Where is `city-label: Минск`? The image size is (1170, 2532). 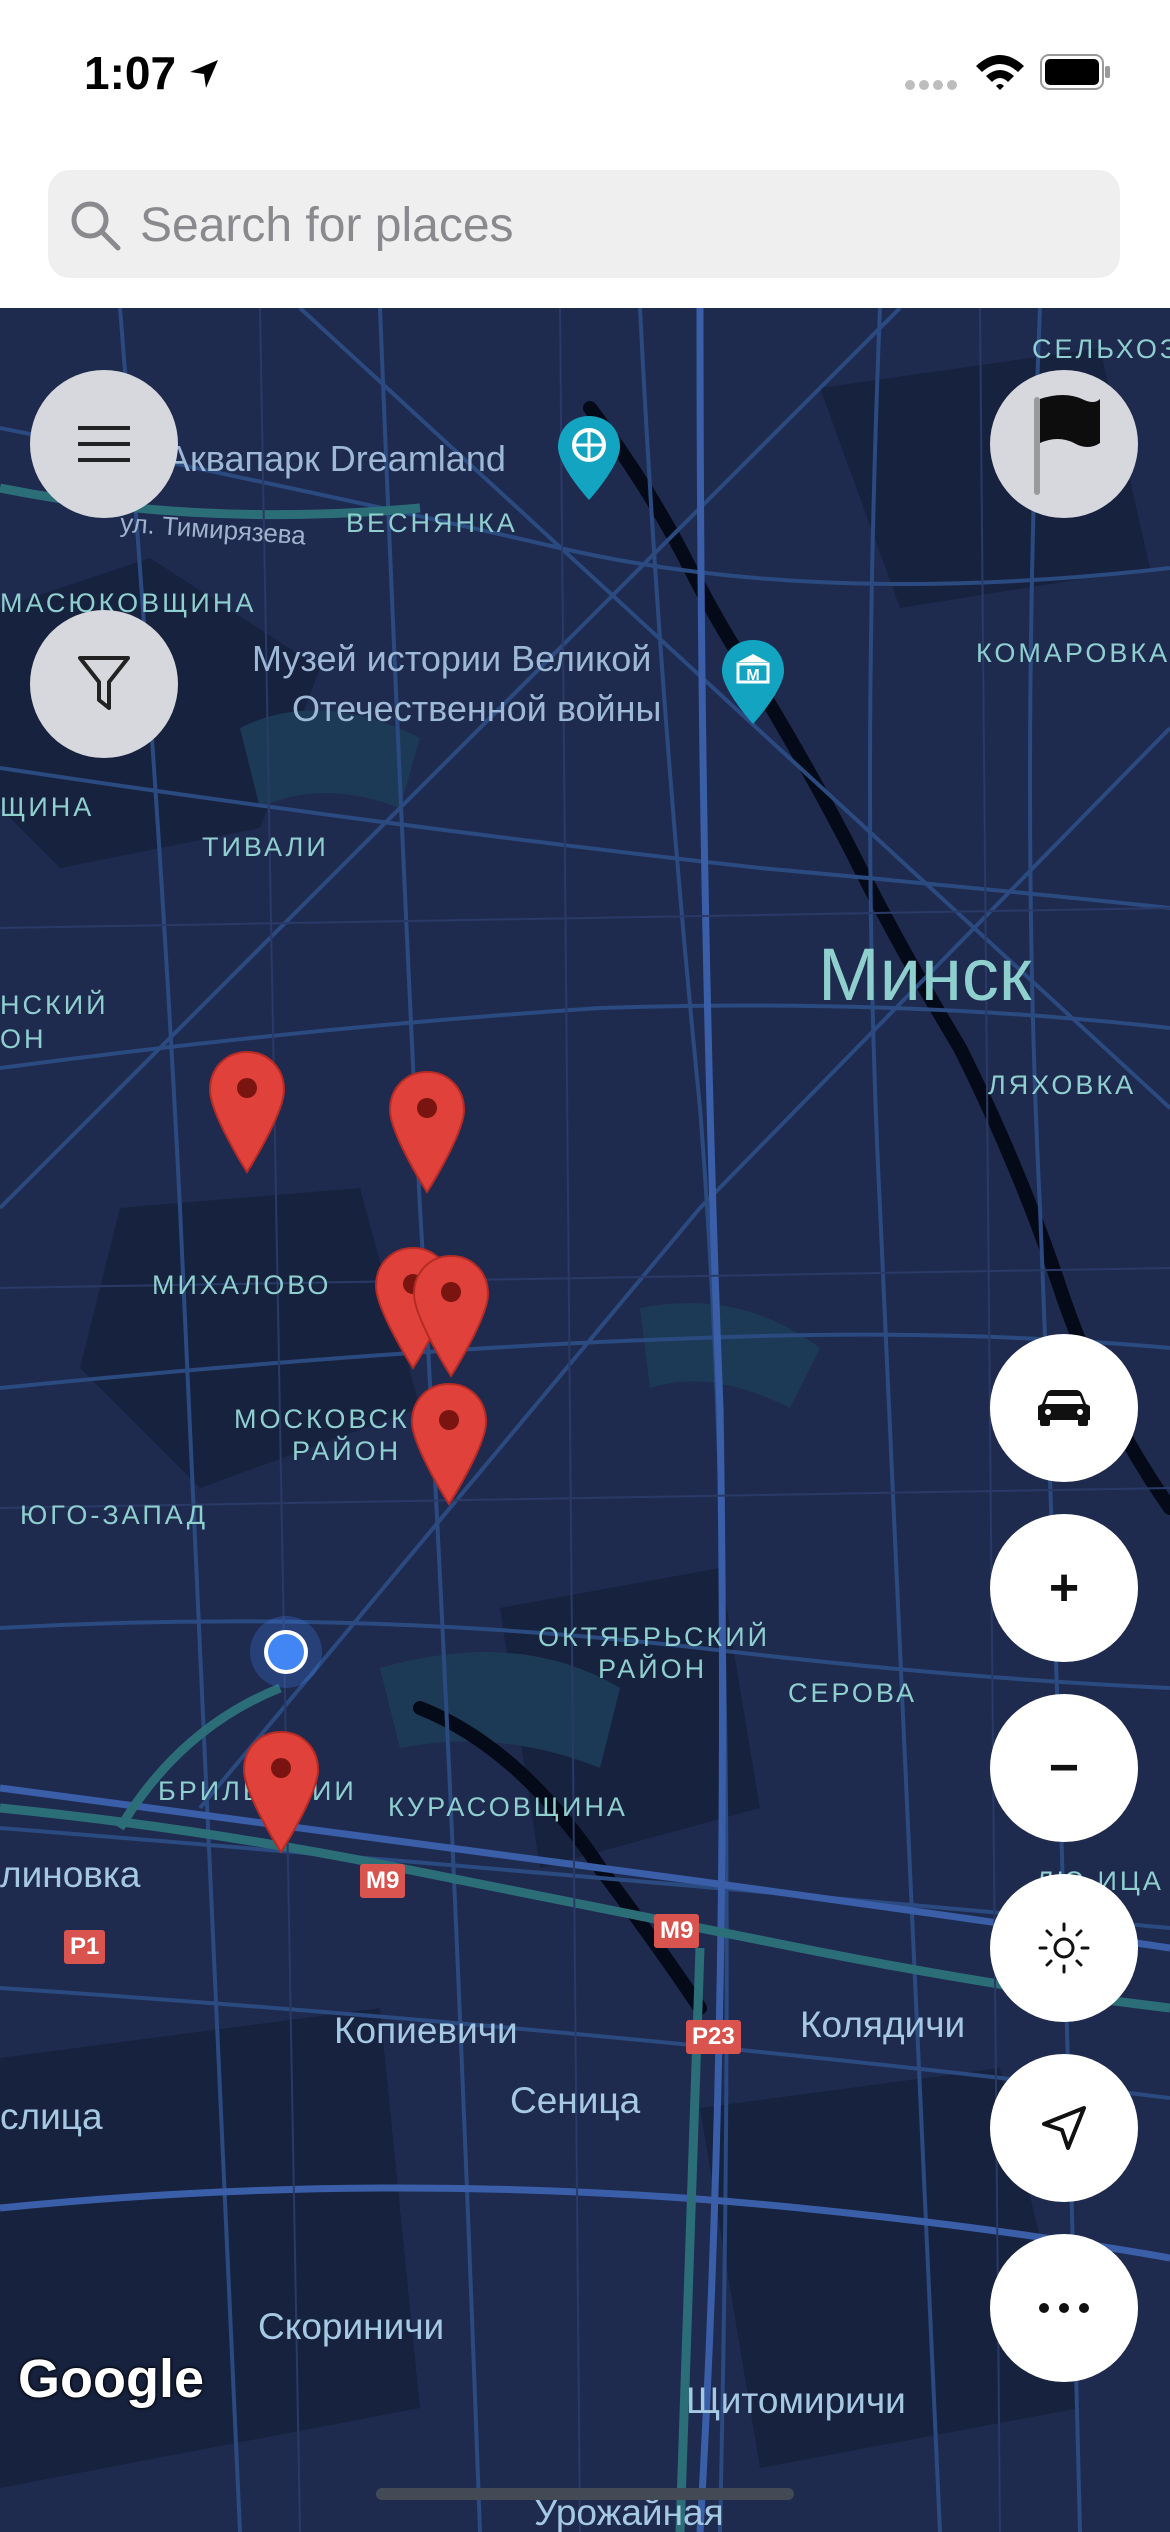 city-label: Минск is located at coordinates (925, 974).